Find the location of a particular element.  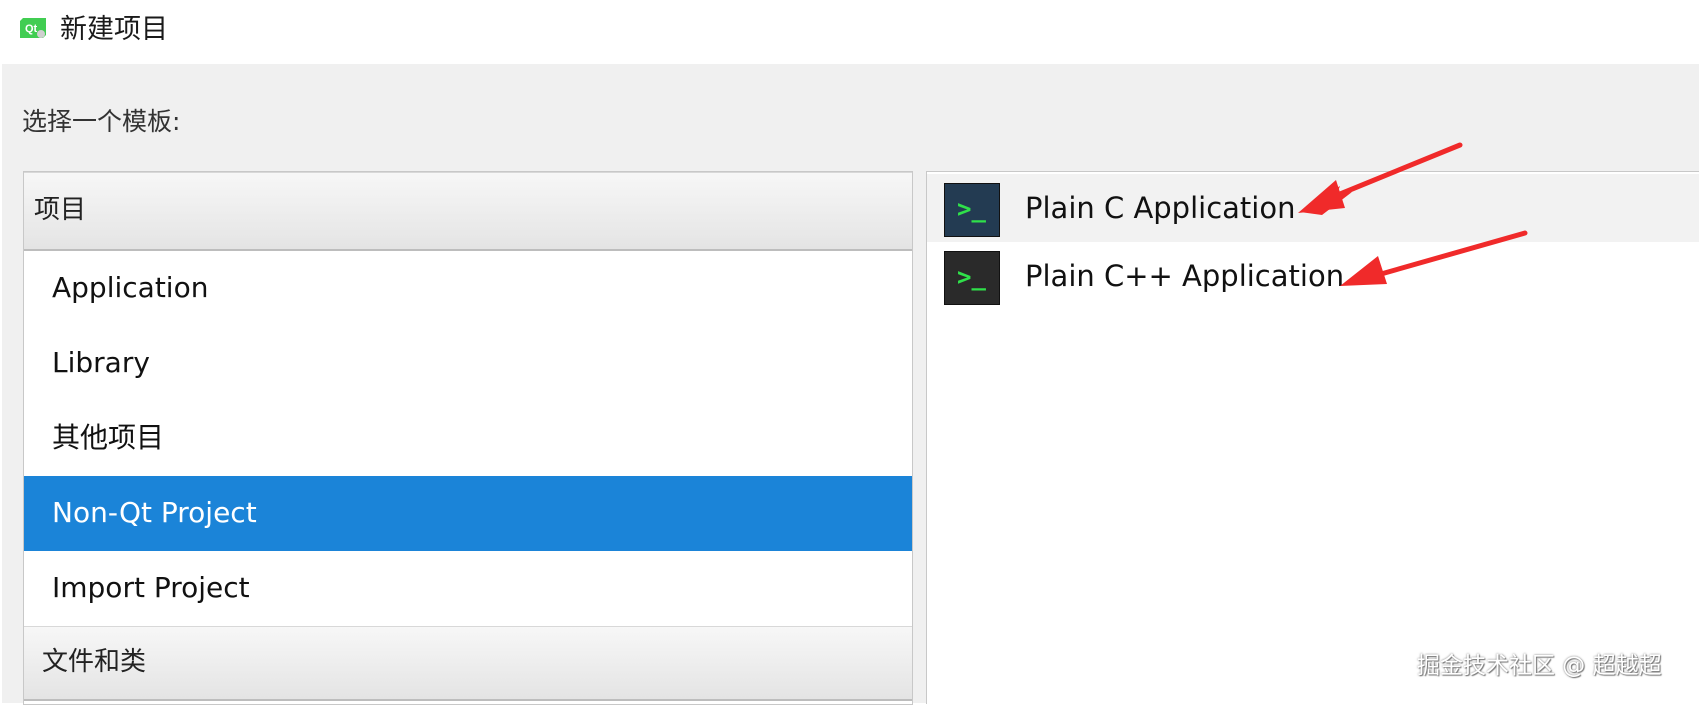

template-item-plain-c: >_ Plain C Application is located at coordinates (1313, 208).